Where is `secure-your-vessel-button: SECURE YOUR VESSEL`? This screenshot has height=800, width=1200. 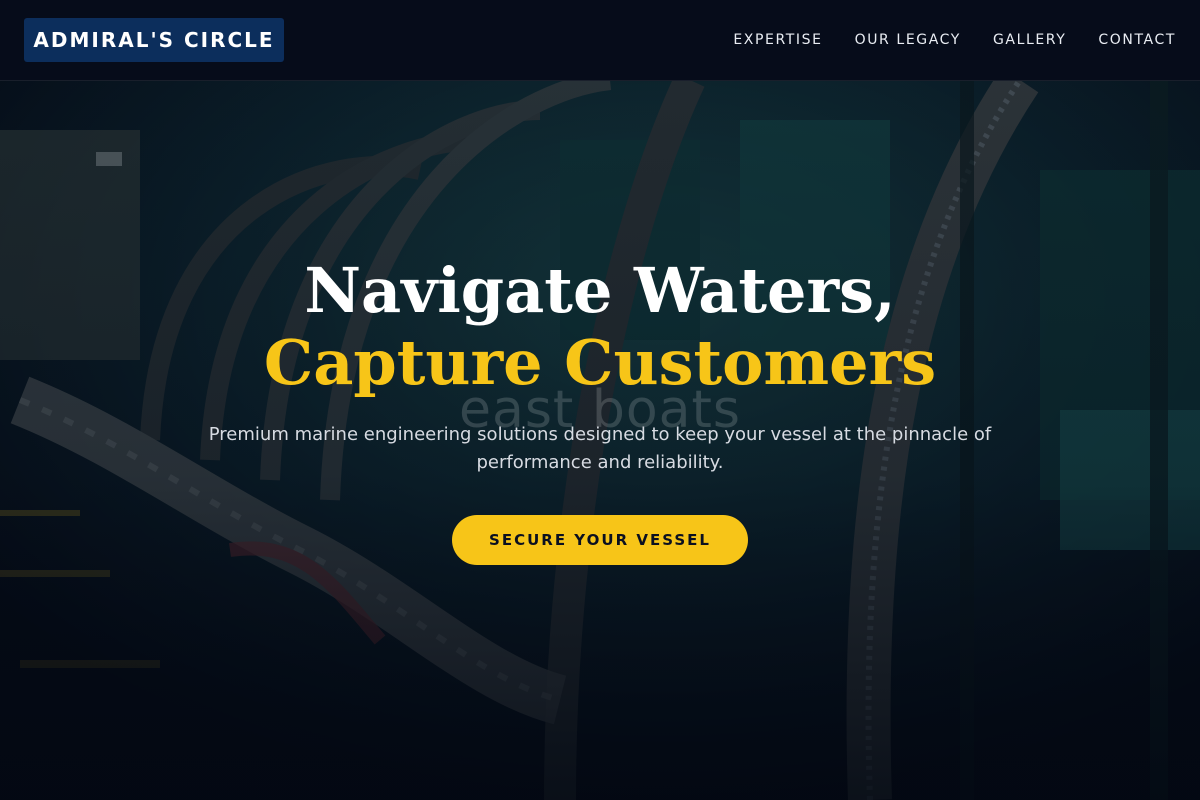 secure-your-vessel-button: SECURE YOUR VESSEL is located at coordinates (600, 540).